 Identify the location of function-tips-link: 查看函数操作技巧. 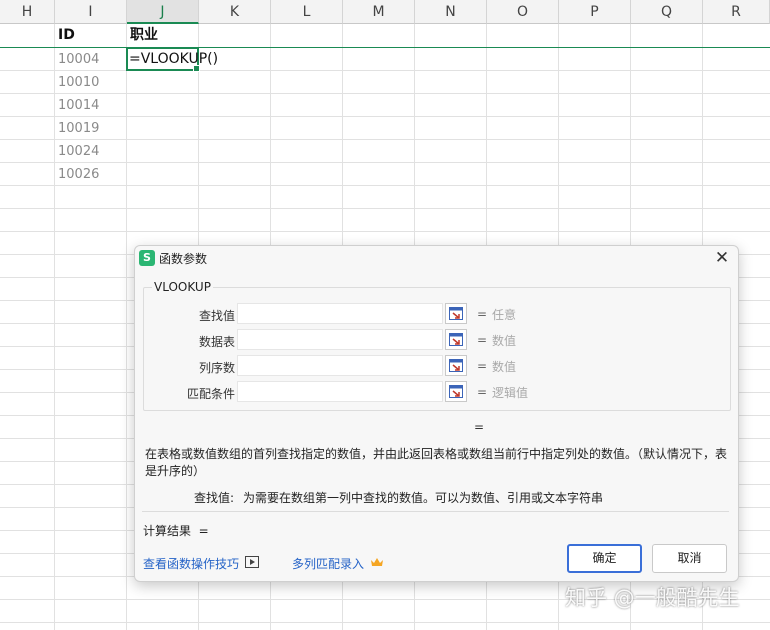
(191, 563).